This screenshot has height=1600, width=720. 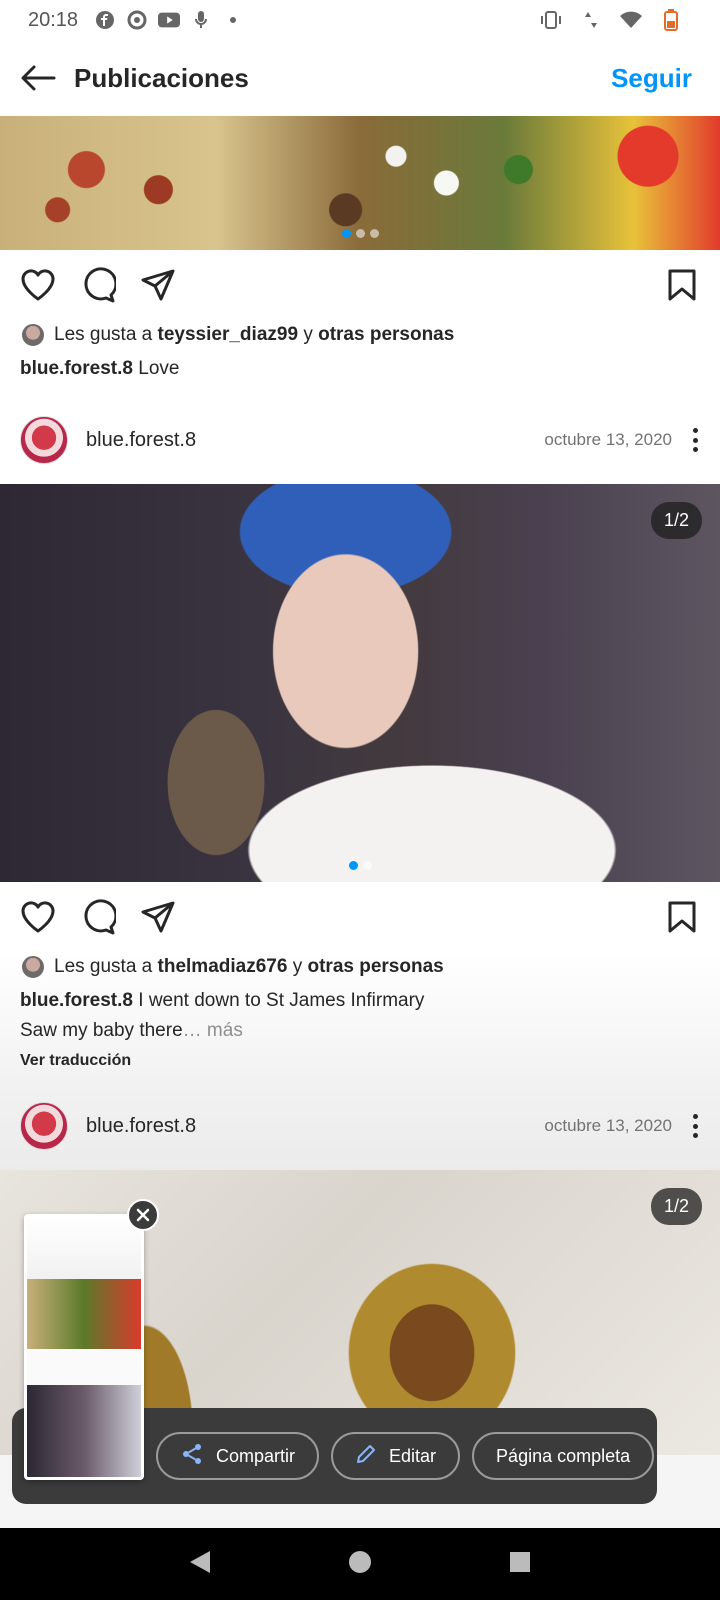 What do you see at coordinates (233, 20) in the screenshot?
I see `notification-dot-icon` at bounding box center [233, 20].